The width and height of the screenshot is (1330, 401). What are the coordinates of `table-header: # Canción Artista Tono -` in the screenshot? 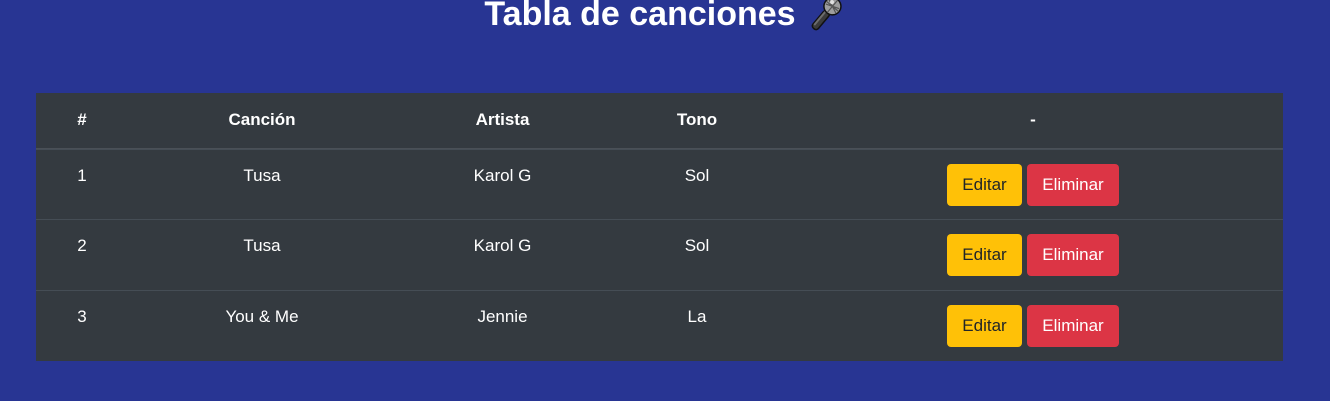 It's located at (659, 121).